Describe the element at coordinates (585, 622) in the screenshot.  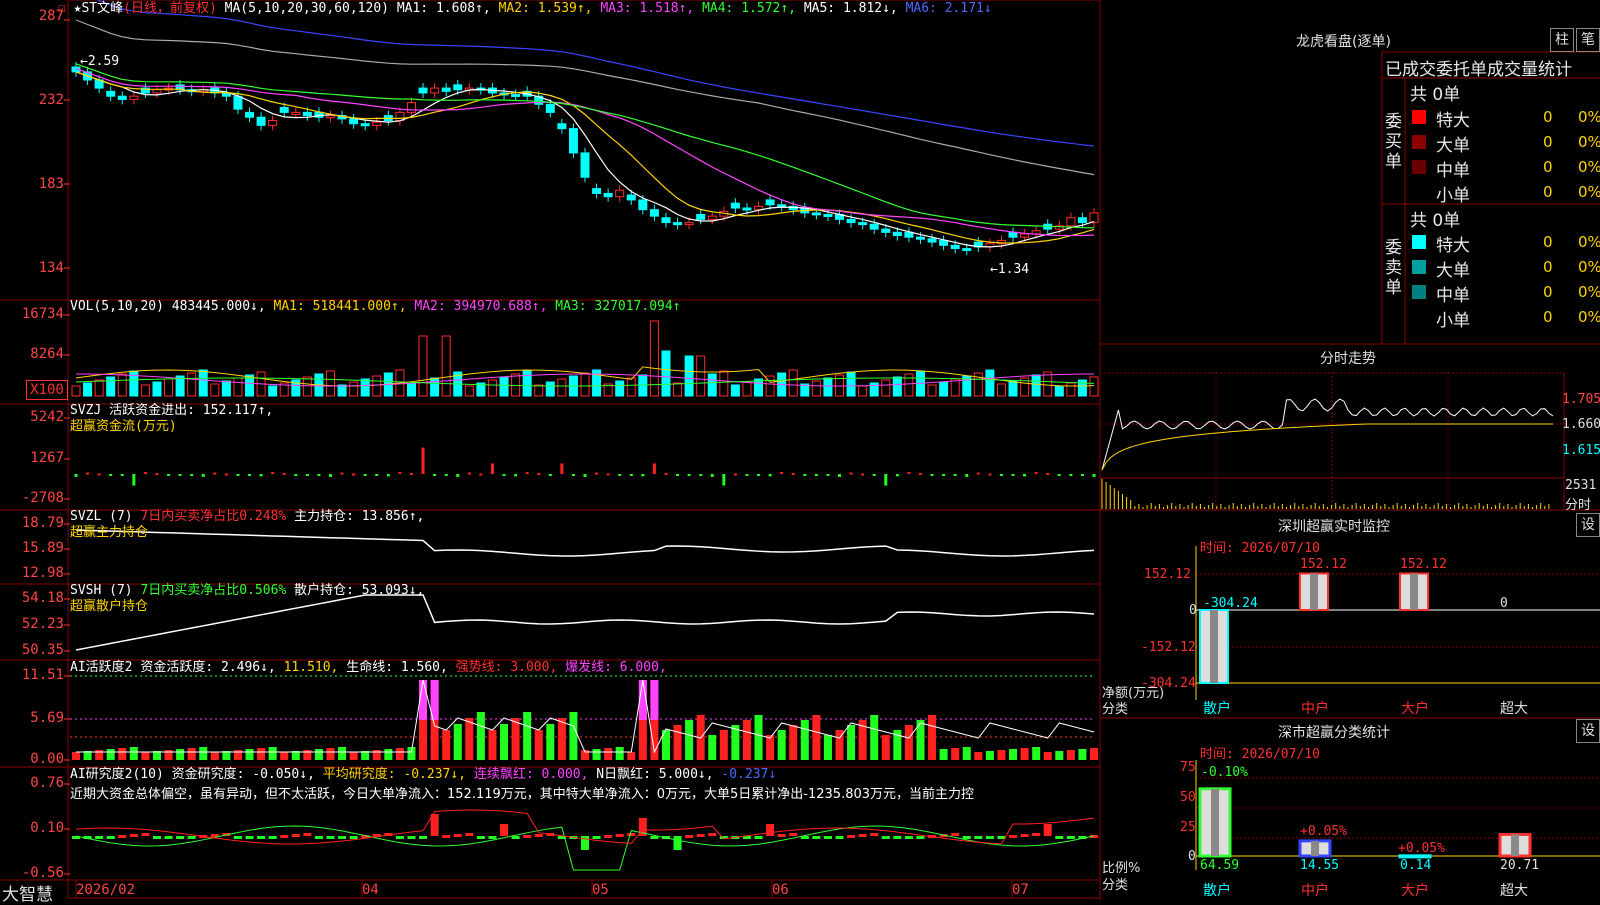
I see `retail-position-line` at that location.